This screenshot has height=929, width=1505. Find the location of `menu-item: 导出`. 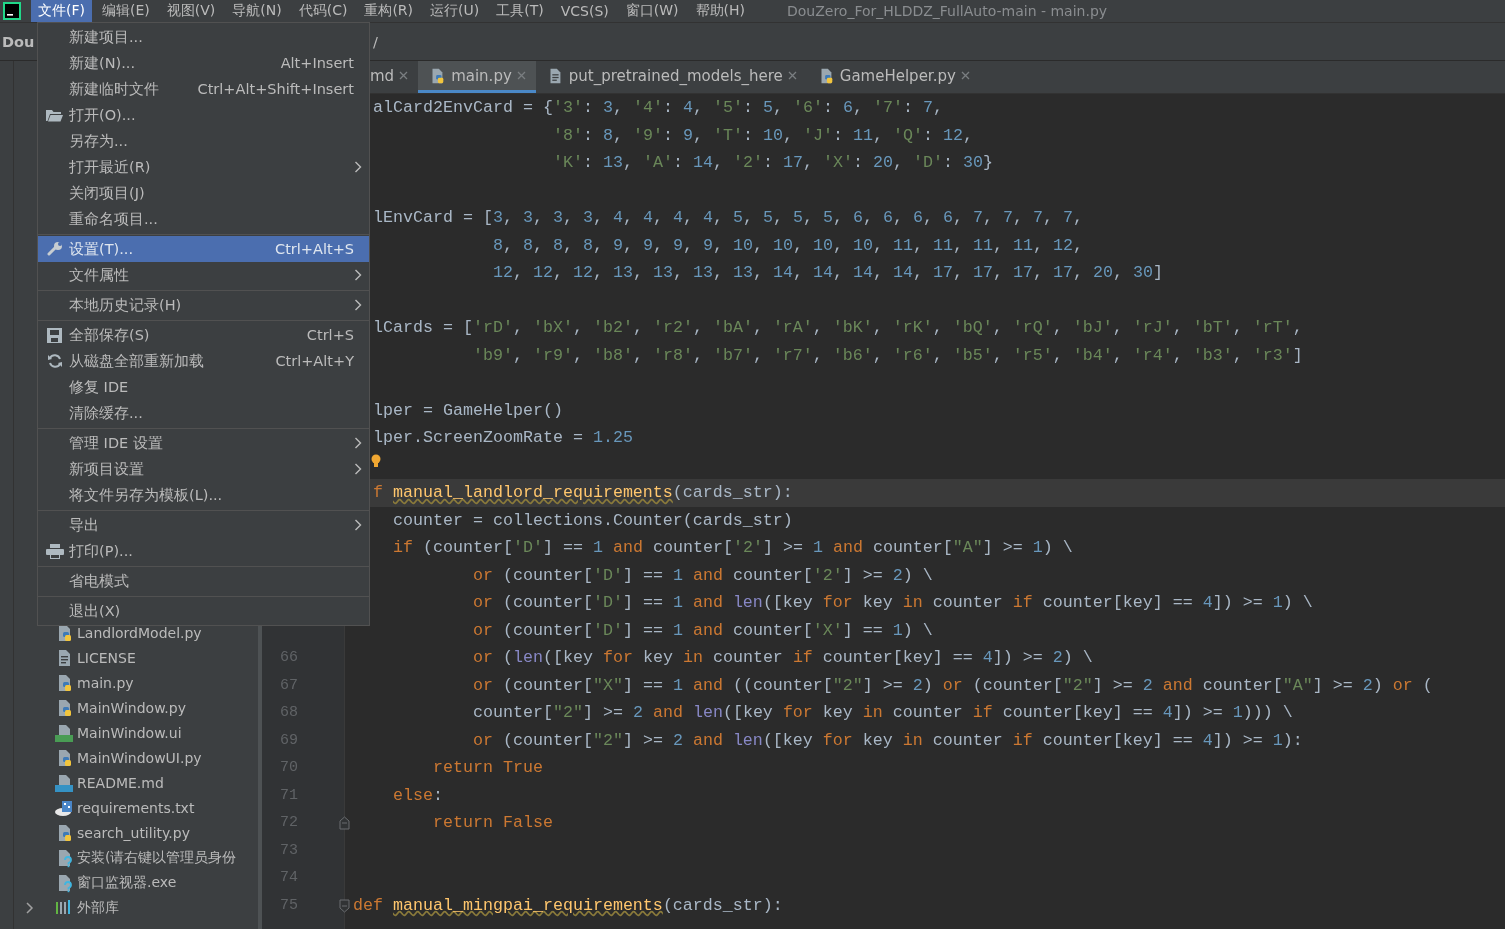

menu-item: 导出 is located at coordinates (203, 525).